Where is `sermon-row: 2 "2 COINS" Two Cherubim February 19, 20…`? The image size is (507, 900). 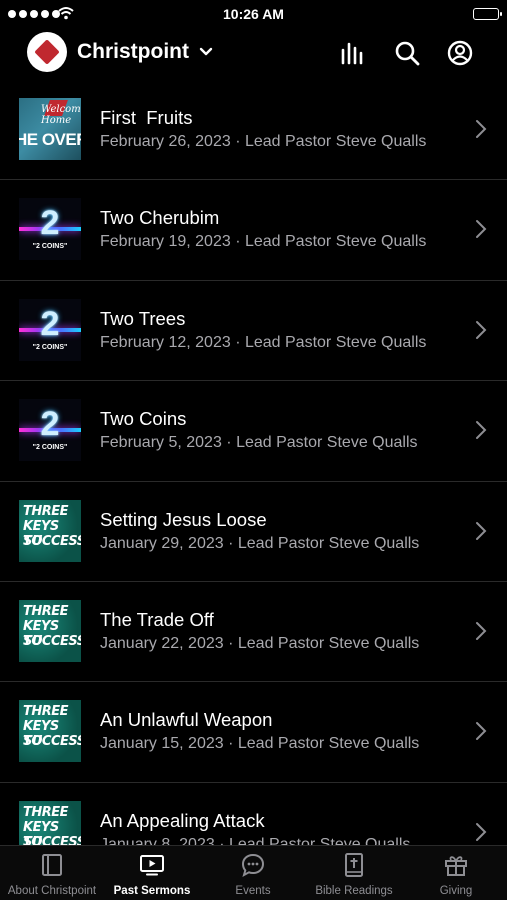 sermon-row: 2 "2 COINS" Two Cherubim February 19, 20… is located at coordinates (253, 230).